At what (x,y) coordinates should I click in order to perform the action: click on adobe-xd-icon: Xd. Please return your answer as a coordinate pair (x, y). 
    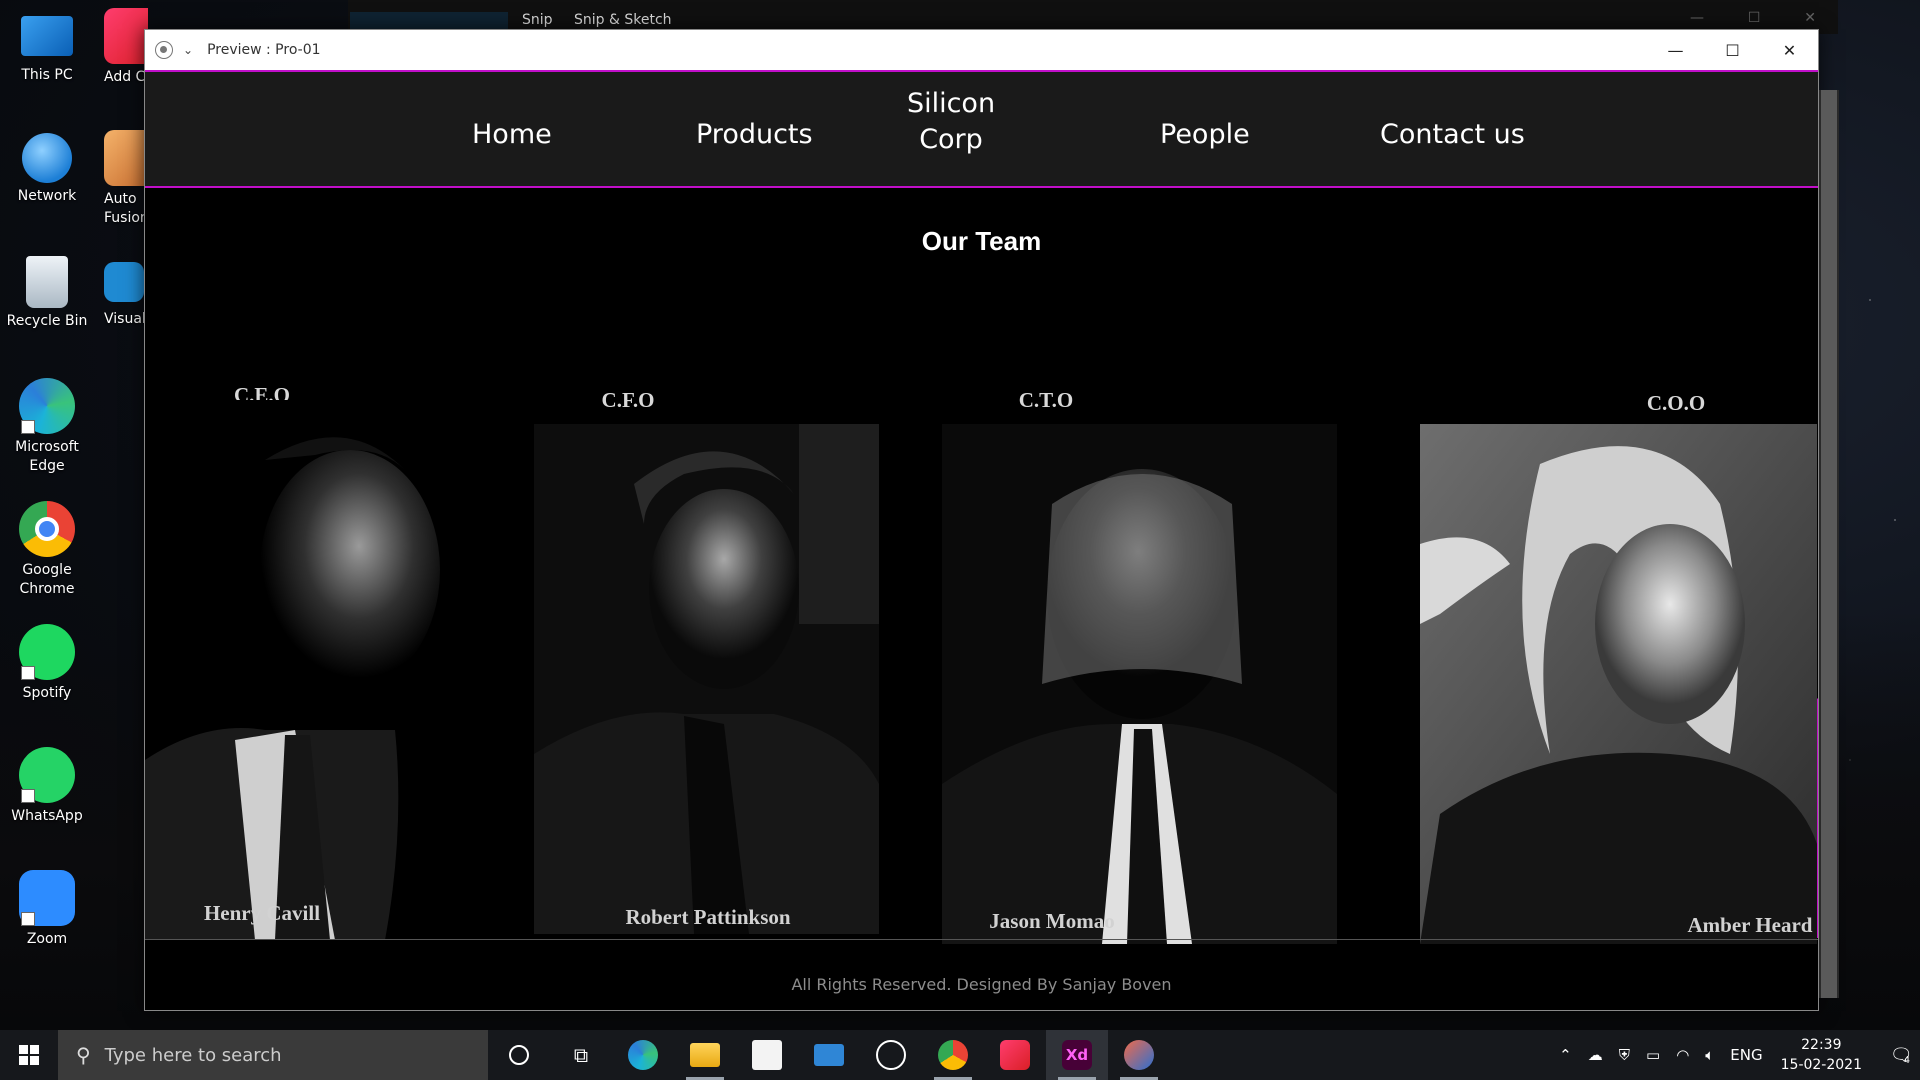
    Looking at the image, I should click on (1077, 1055).